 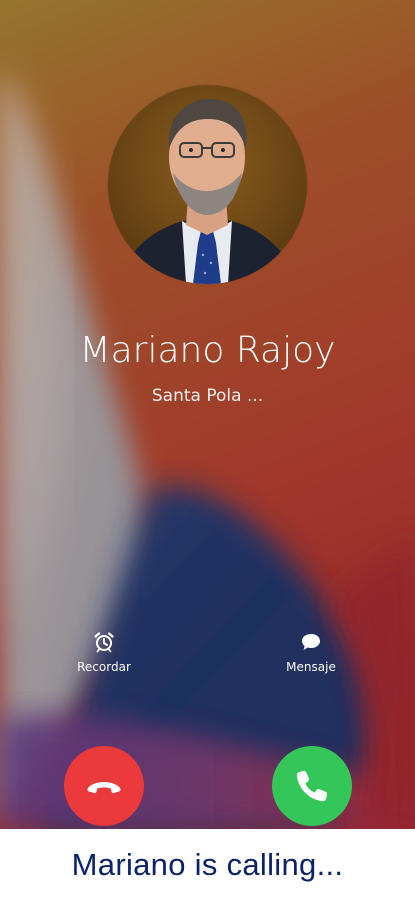 What do you see at coordinates (311, 667) in the screenshot?
I see `message-label: Mensaje` at bounding box center [311, 667].